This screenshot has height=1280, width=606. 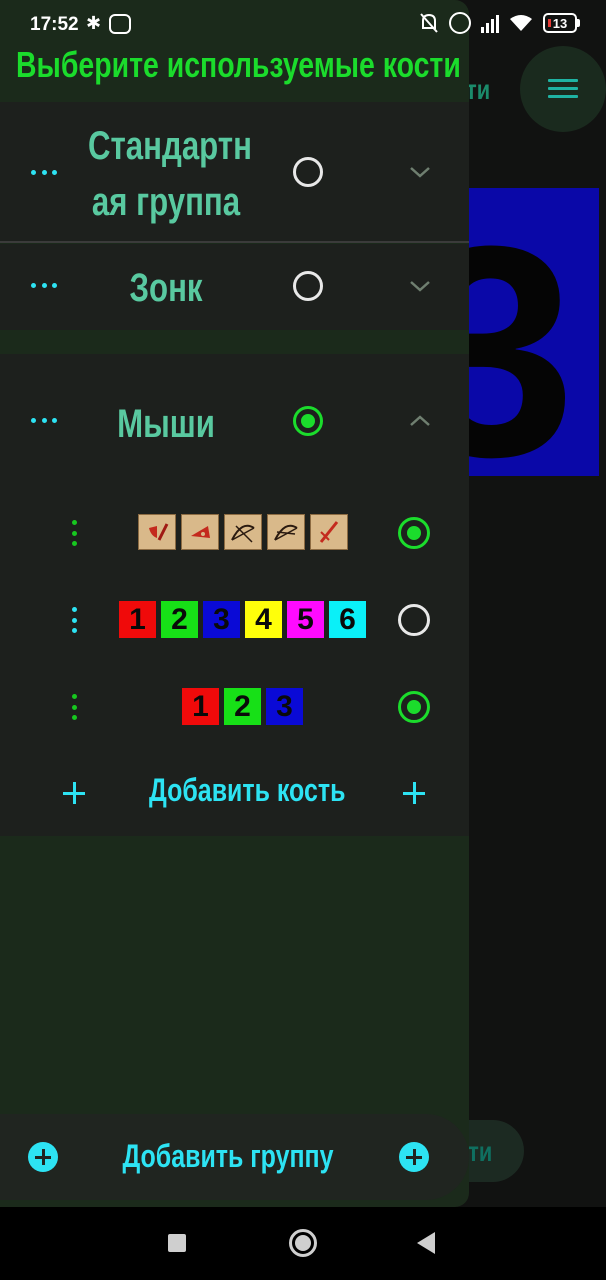 What do you see at coordinates (247, 790) in the screenshot?
I see `add-die-button: Добавить кость` at bounding box center [247, 790].